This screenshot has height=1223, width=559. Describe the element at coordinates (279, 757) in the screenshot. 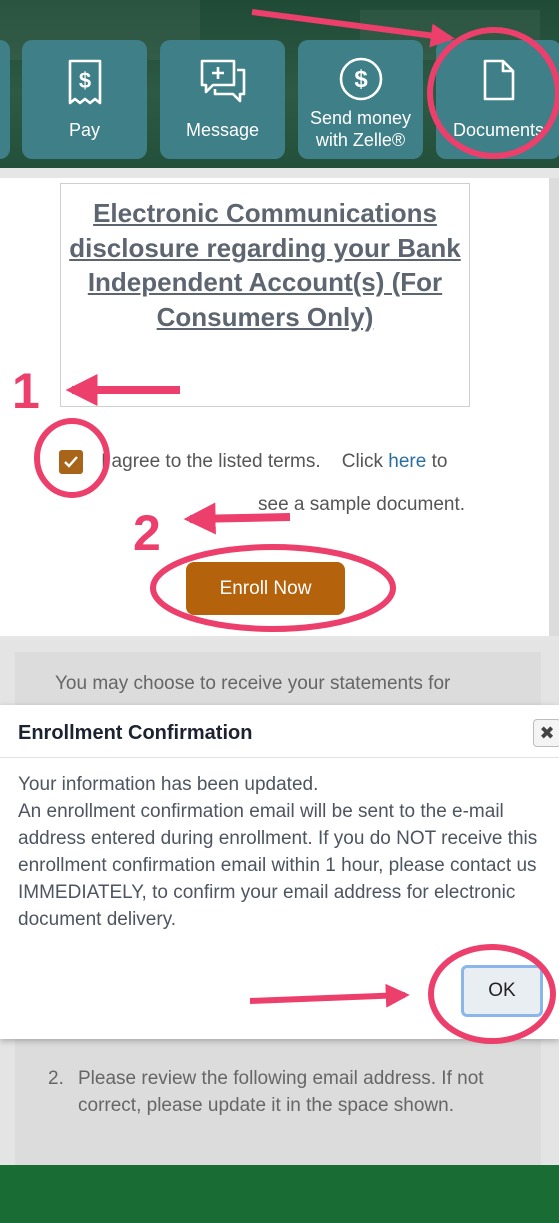

I see `dialog-divider` at that location.